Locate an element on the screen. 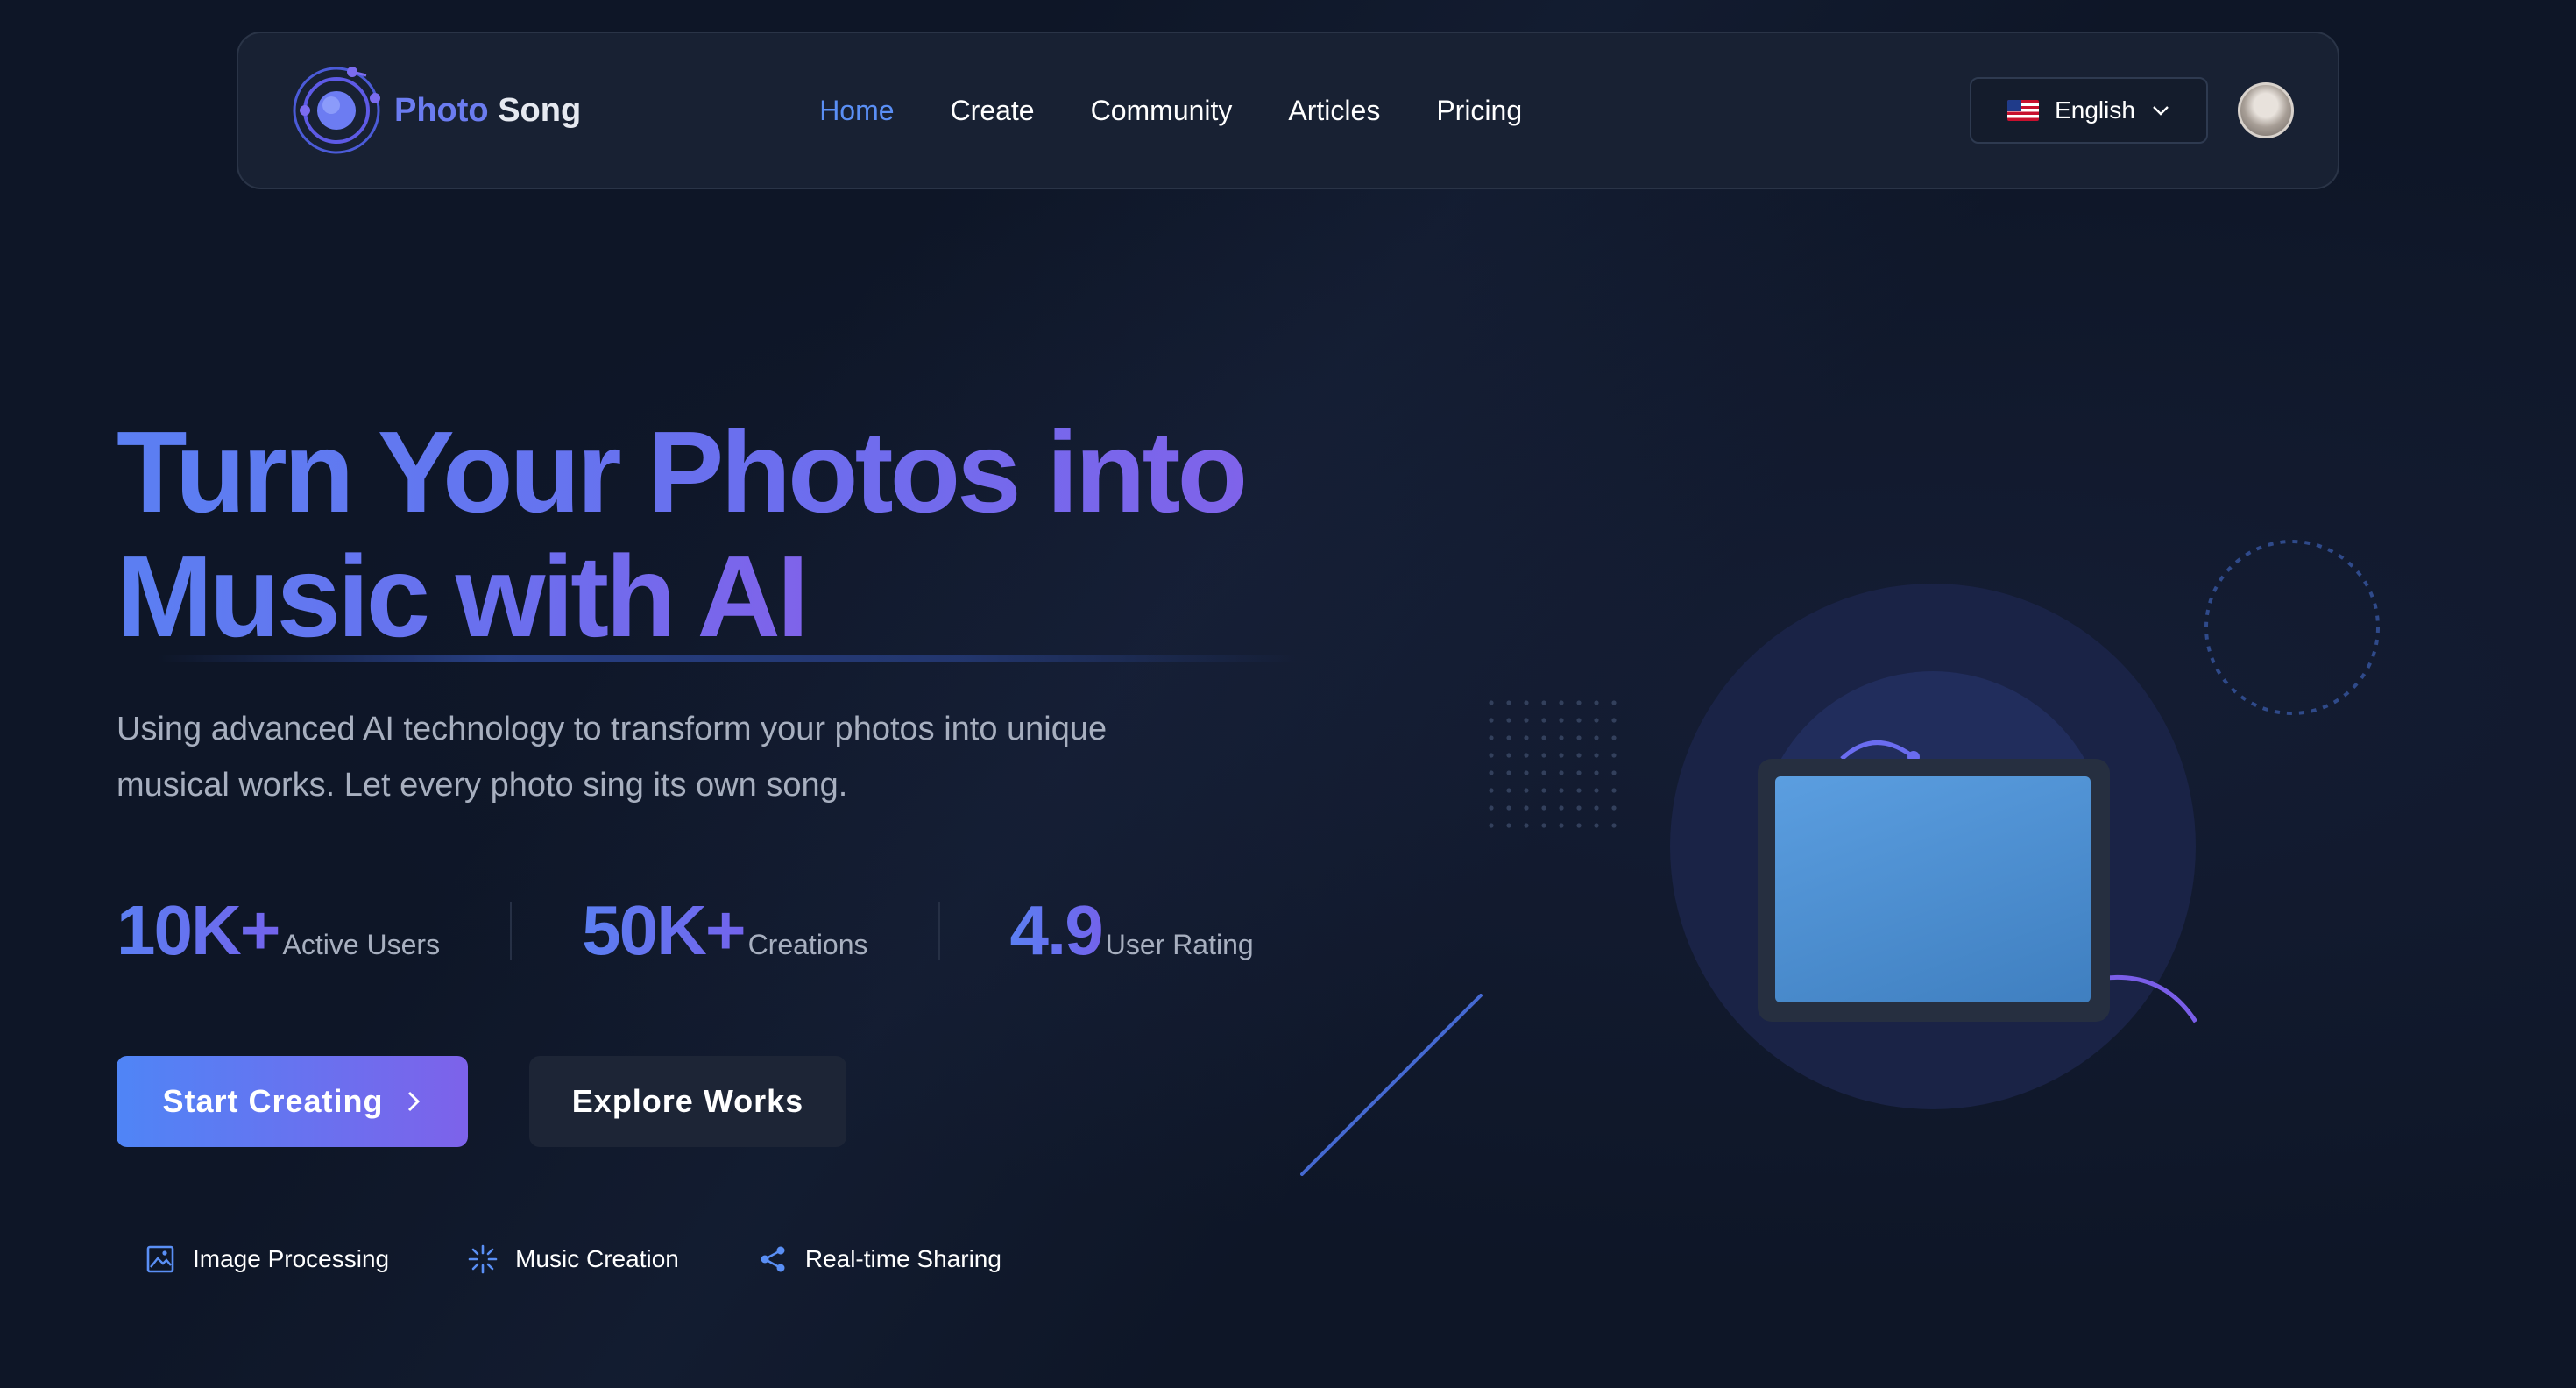  hero-title: Turn Your Photos into Music with AI is located at coordinates (752, 535).